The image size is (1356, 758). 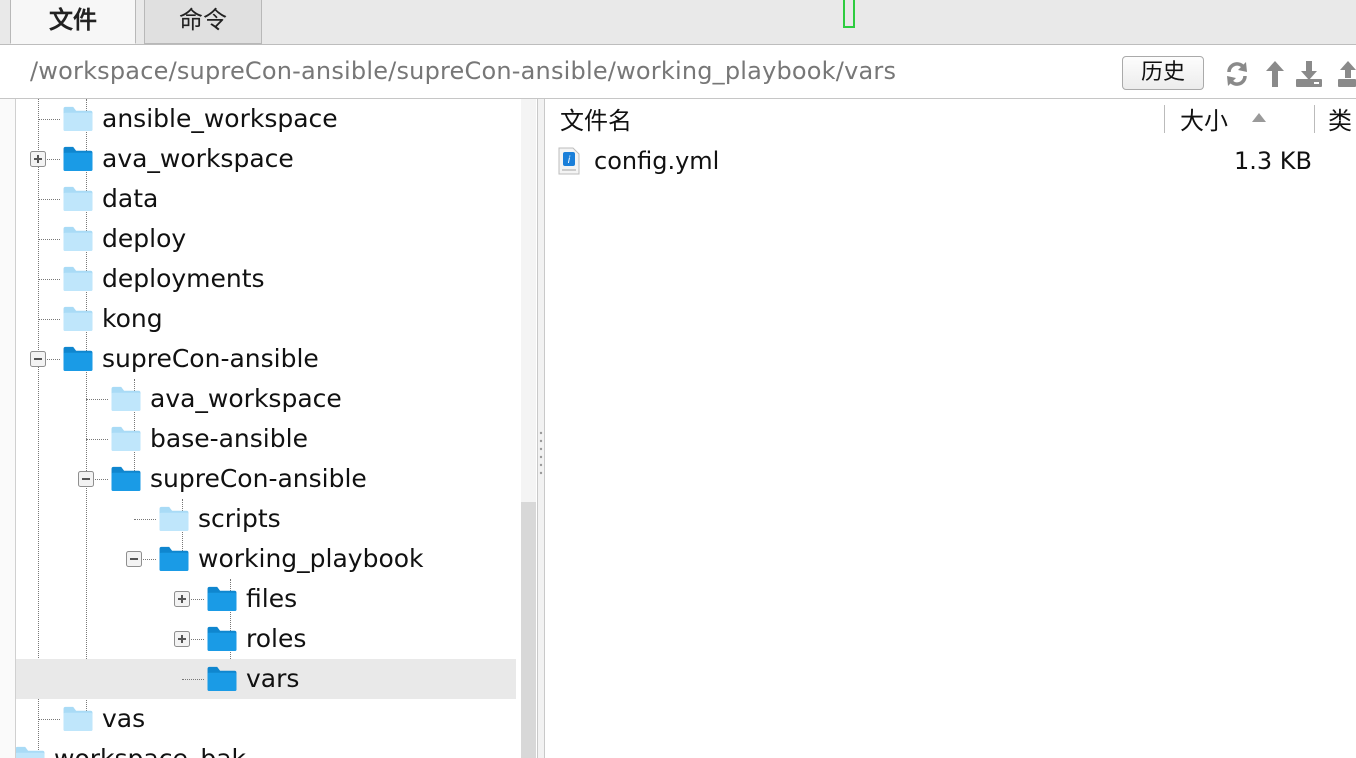 What do you see at coordinates (849, 14) in the screenshot?
I see `text-cursor` at bounding box center [849, 14].